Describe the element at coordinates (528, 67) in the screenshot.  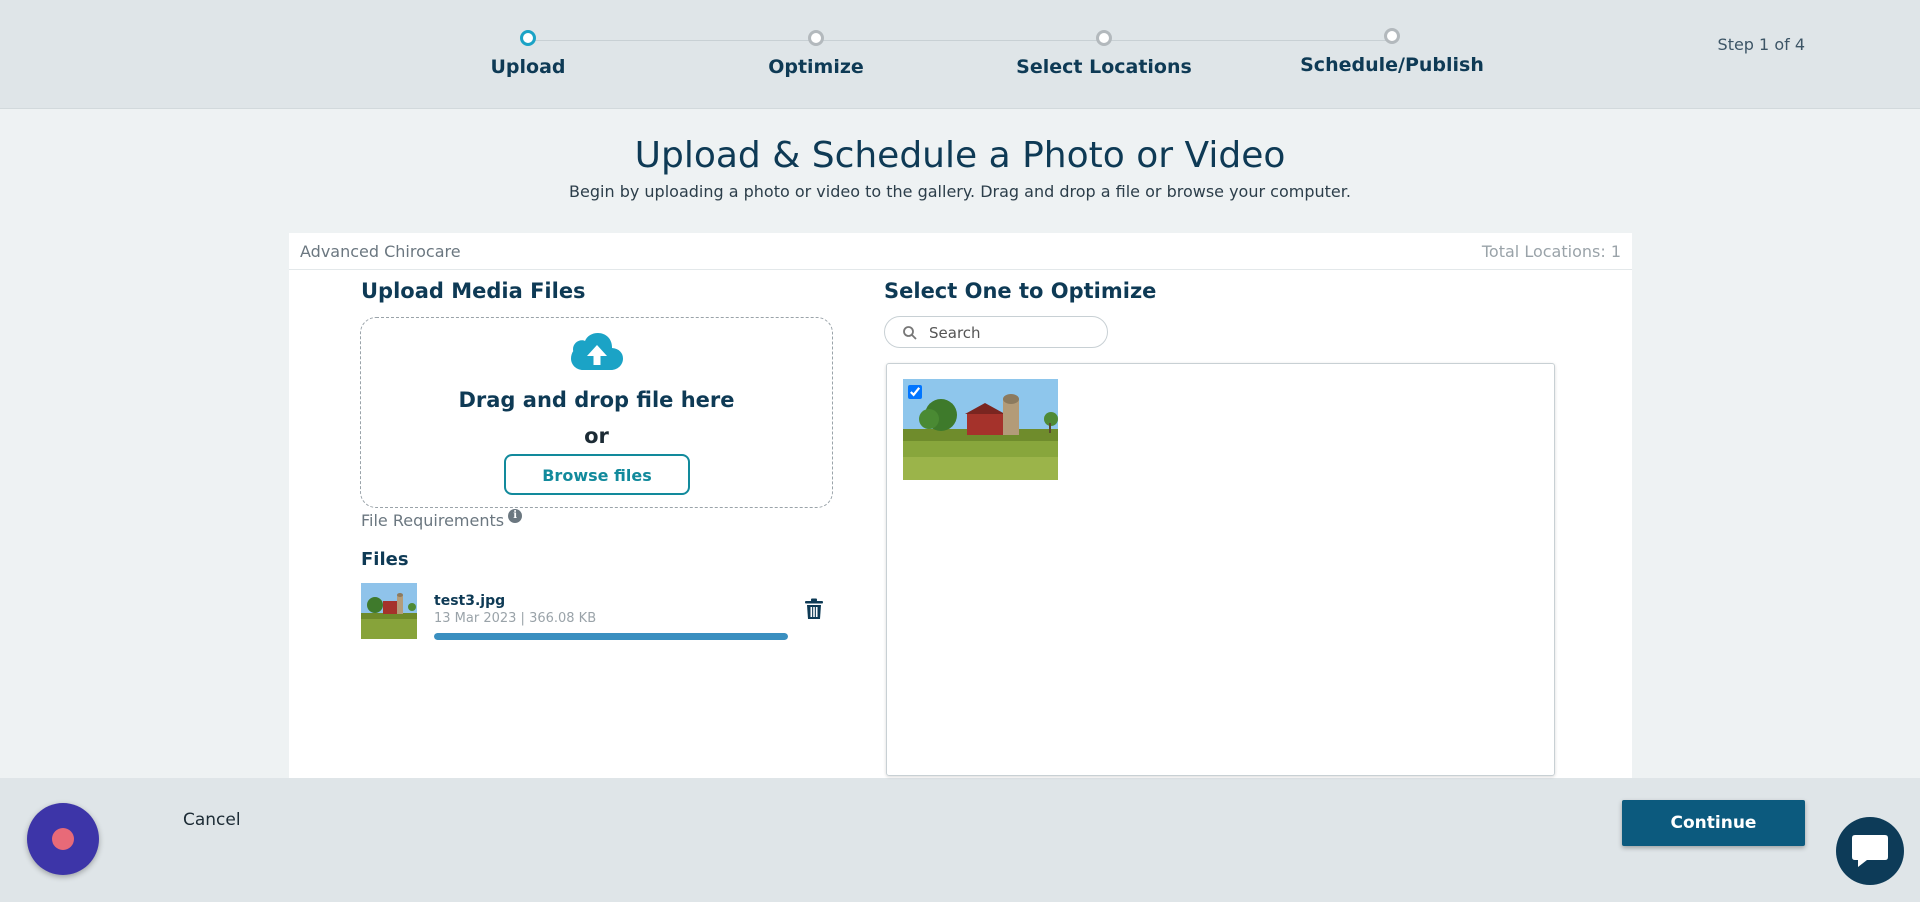
I see `step-label: Upload` at that location.